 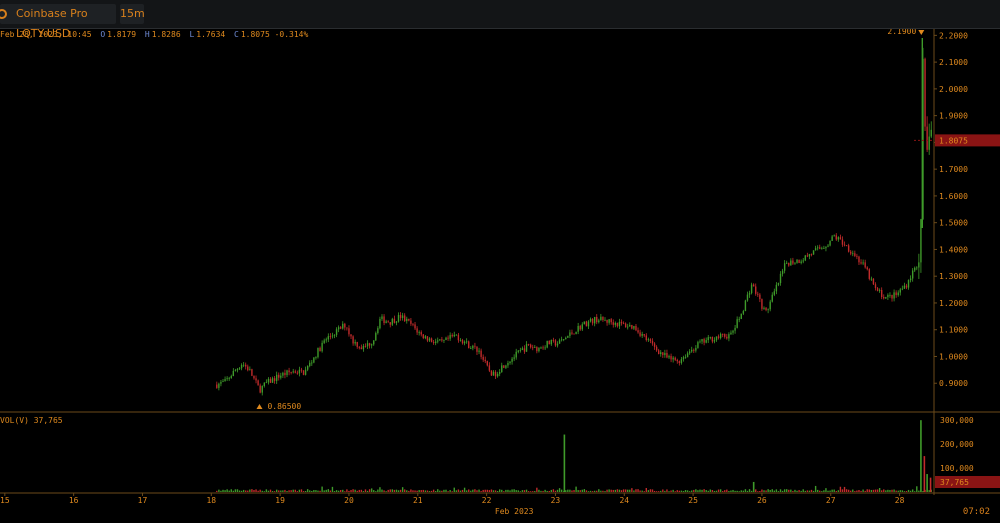 What do you see at coordinates (147, 34) in the screenshot?
I see `high-key: H` at bounding box center [147, 34].